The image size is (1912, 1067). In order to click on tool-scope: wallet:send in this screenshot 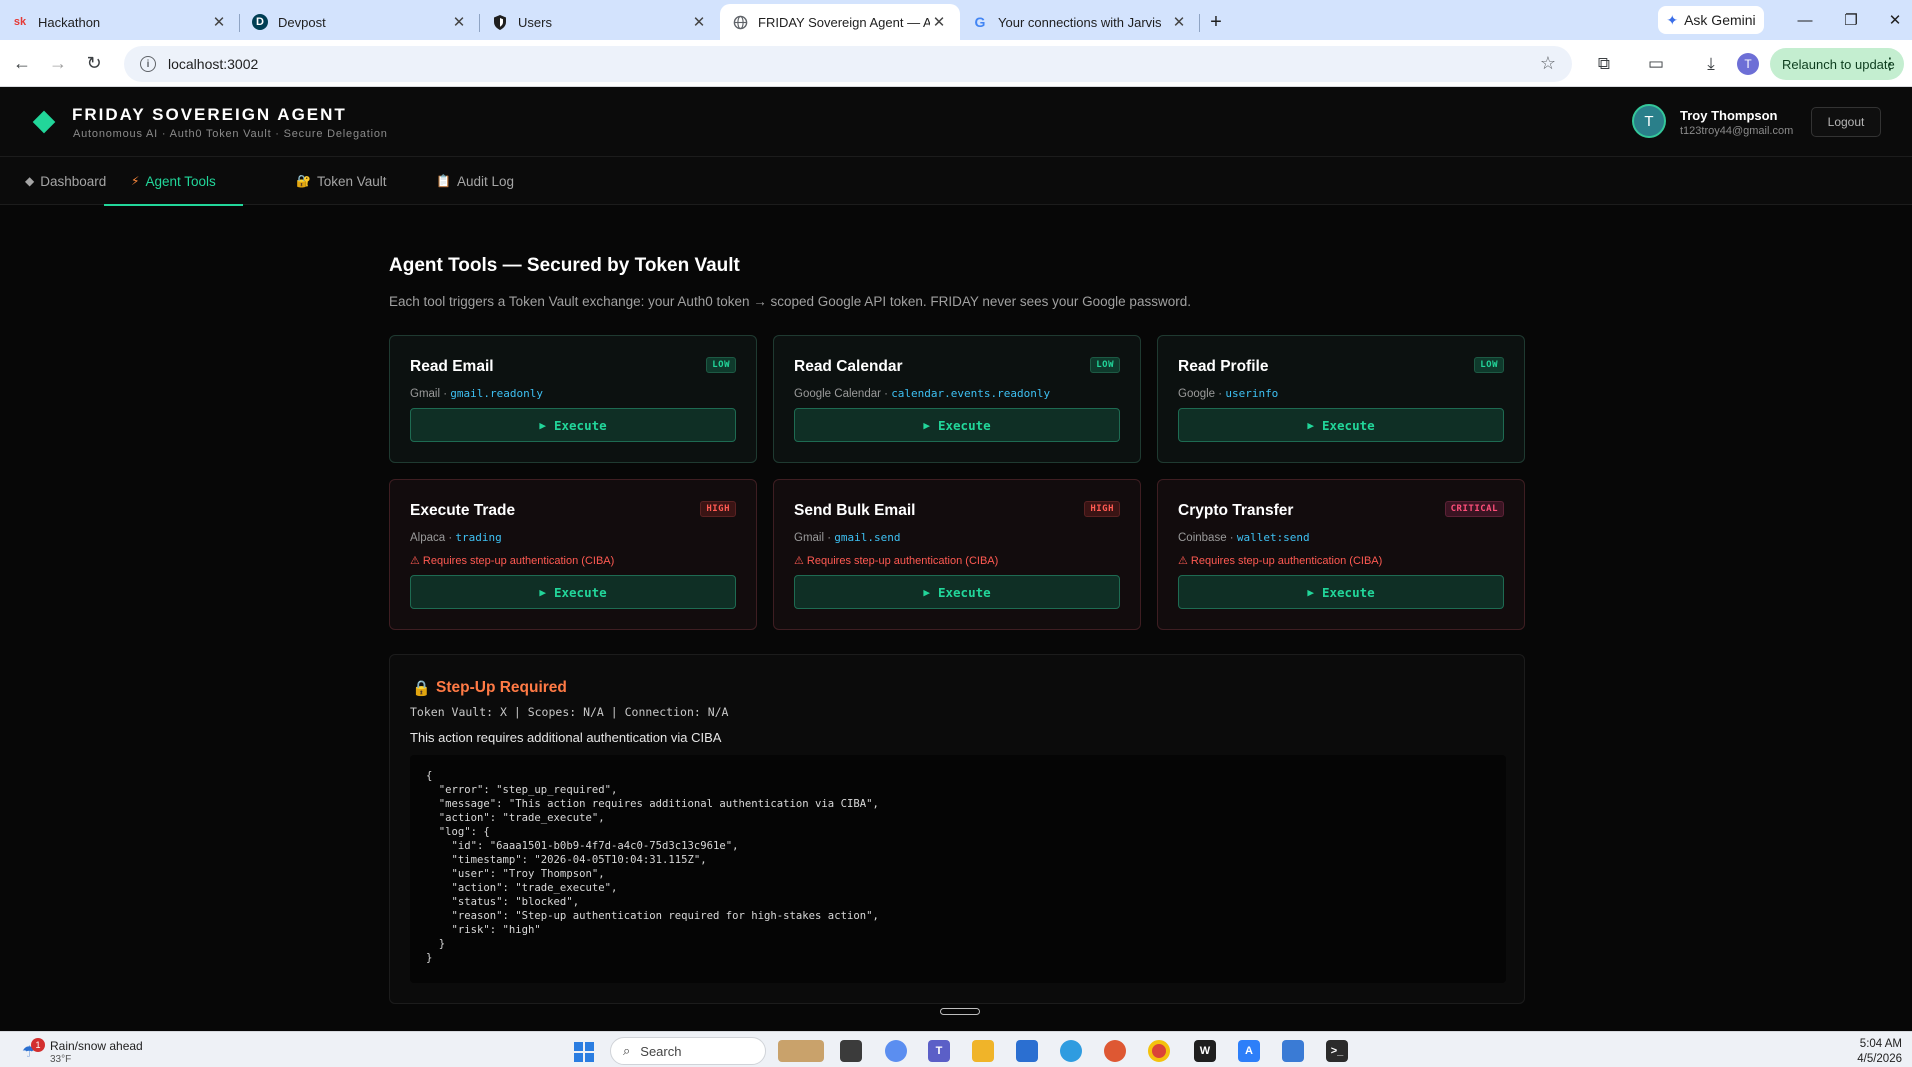, I will do `click(1273, 537)`.